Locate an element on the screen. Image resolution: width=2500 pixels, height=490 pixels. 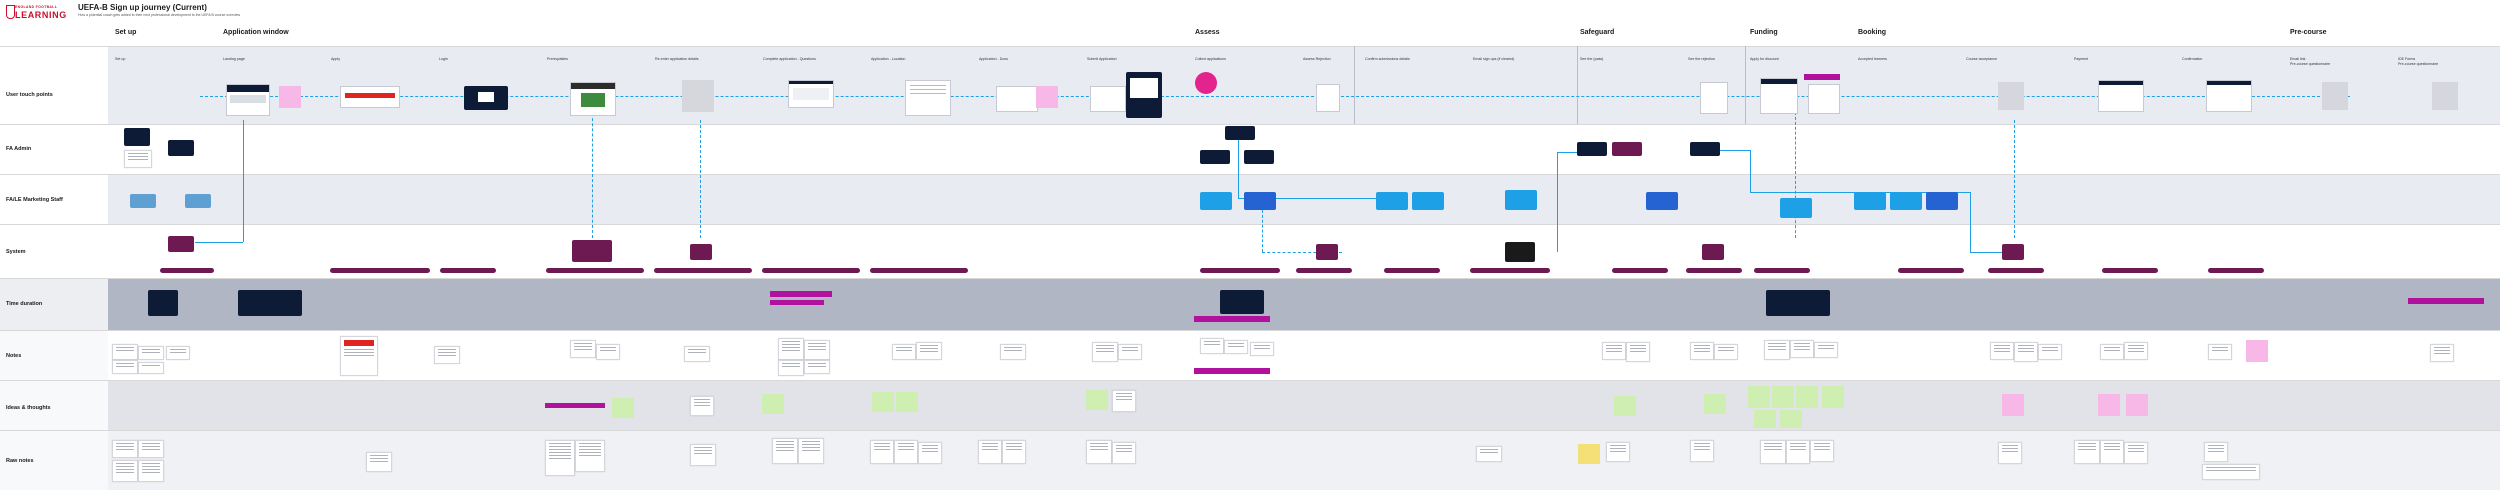
header-divider is located at coordinates (1250, 46).